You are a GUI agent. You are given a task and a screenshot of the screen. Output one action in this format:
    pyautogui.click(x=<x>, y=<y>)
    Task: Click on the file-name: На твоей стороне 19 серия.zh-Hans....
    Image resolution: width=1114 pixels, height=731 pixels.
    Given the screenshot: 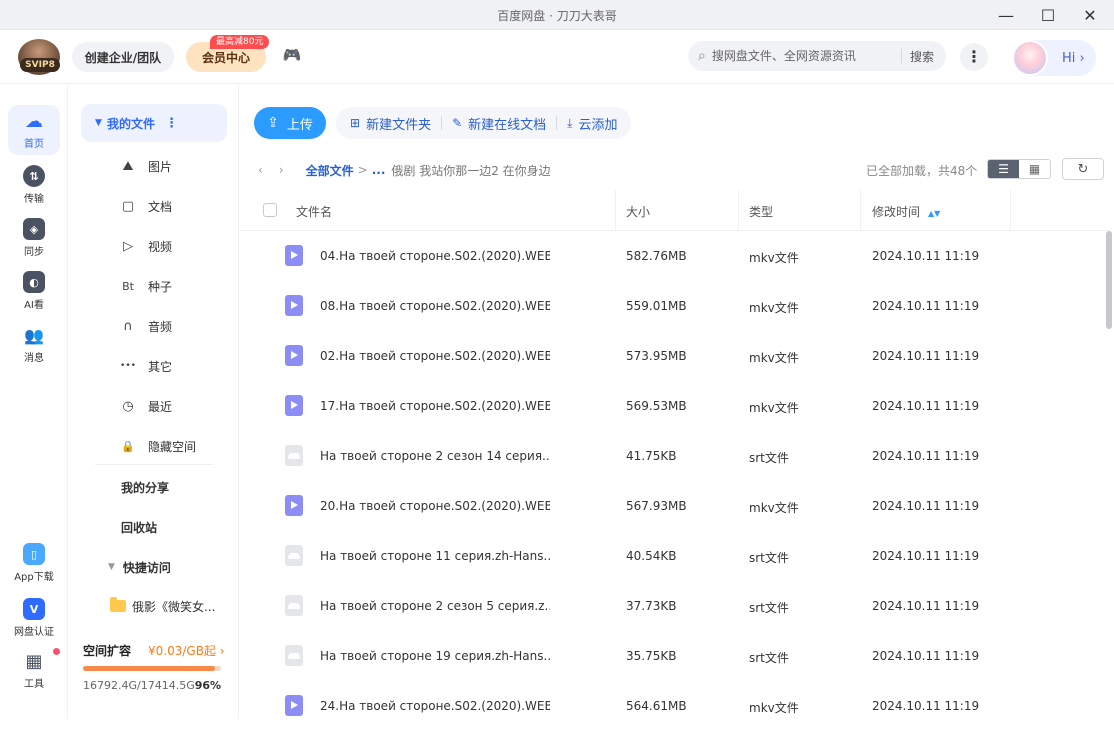 What is the action you would take?
    pyautogui.click(x=435, y=656)
    